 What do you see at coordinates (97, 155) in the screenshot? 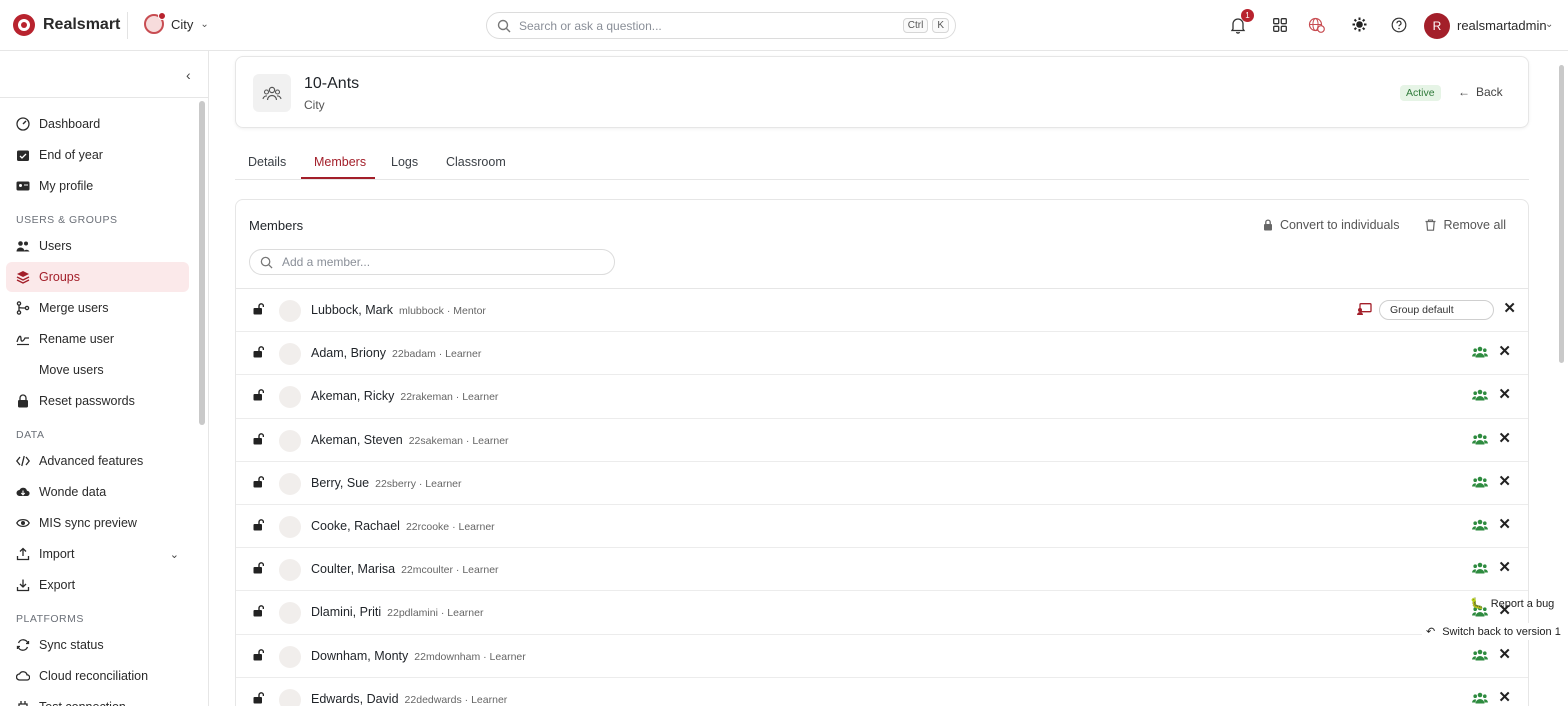
I see `sidebar-item-end-of-year: End of year` at bounding box center [97, 155].